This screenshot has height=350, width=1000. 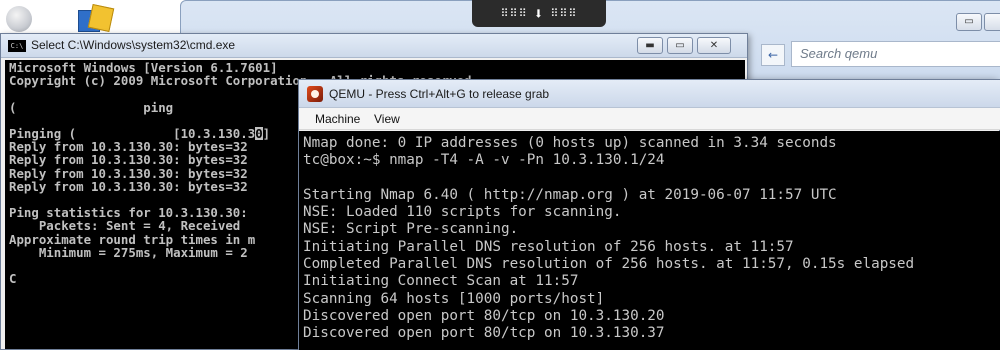 I want to click on cmd-window-title: Select C:\Windows\system32\cmd.exe, so click(x=133, y=45).